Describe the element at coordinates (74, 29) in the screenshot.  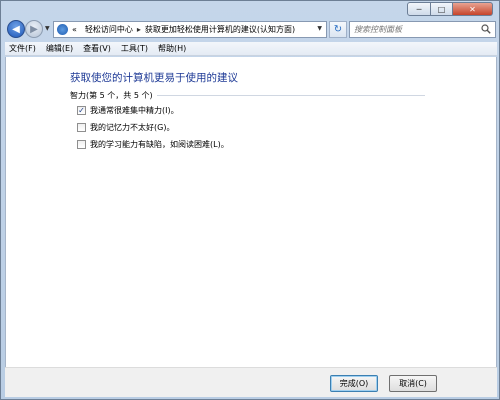
I see `address-overflow-chevron: «` at that location.